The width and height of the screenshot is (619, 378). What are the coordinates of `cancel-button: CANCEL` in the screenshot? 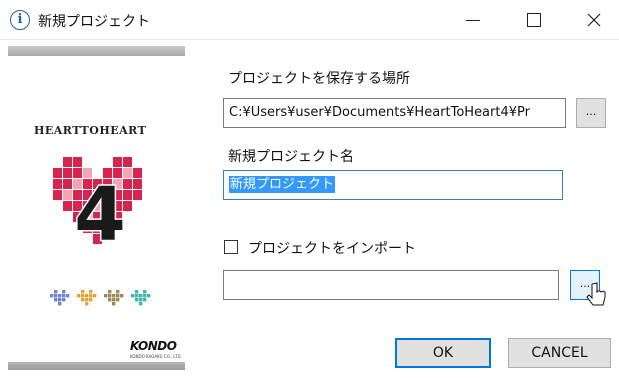 It's located at (559, 353).